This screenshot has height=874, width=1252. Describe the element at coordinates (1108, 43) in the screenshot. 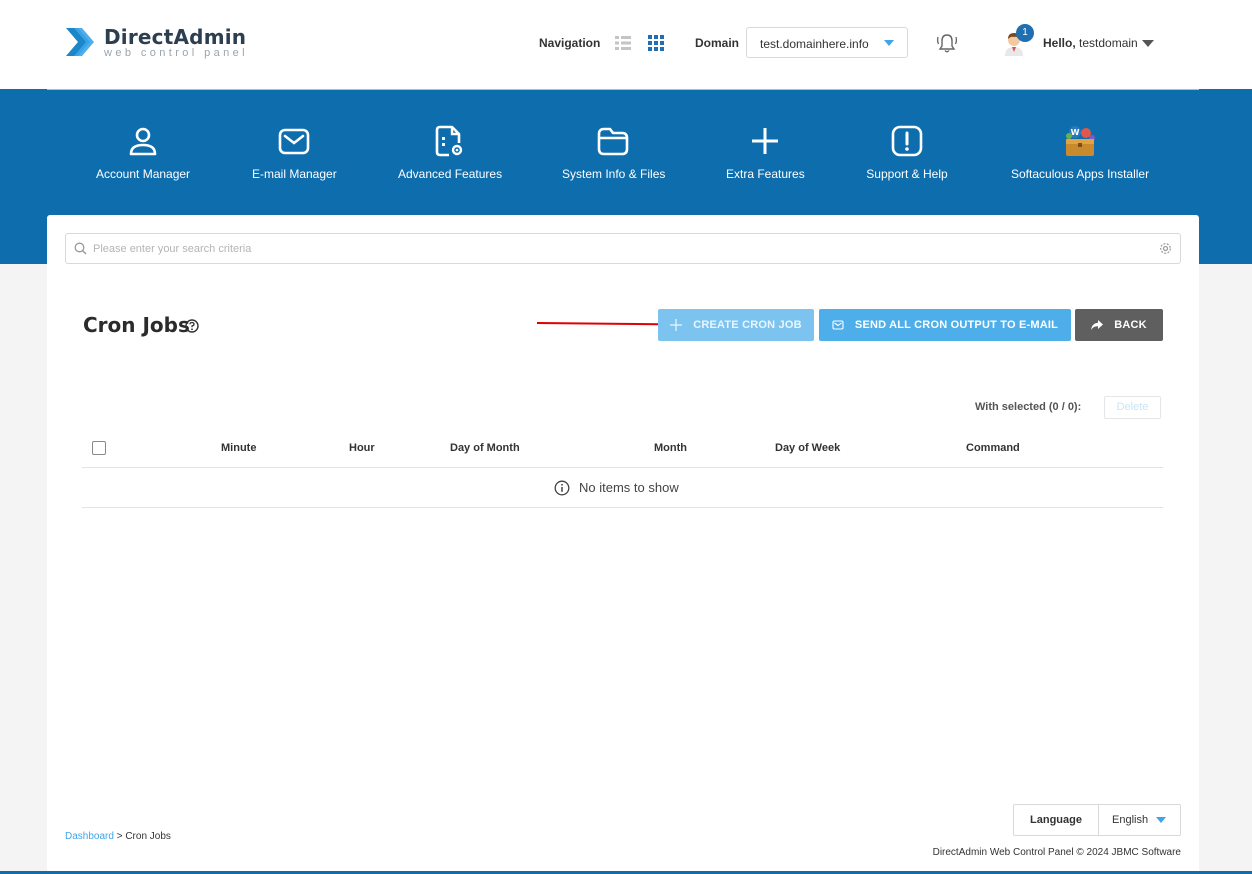

I see `username: testdomain` at that location.